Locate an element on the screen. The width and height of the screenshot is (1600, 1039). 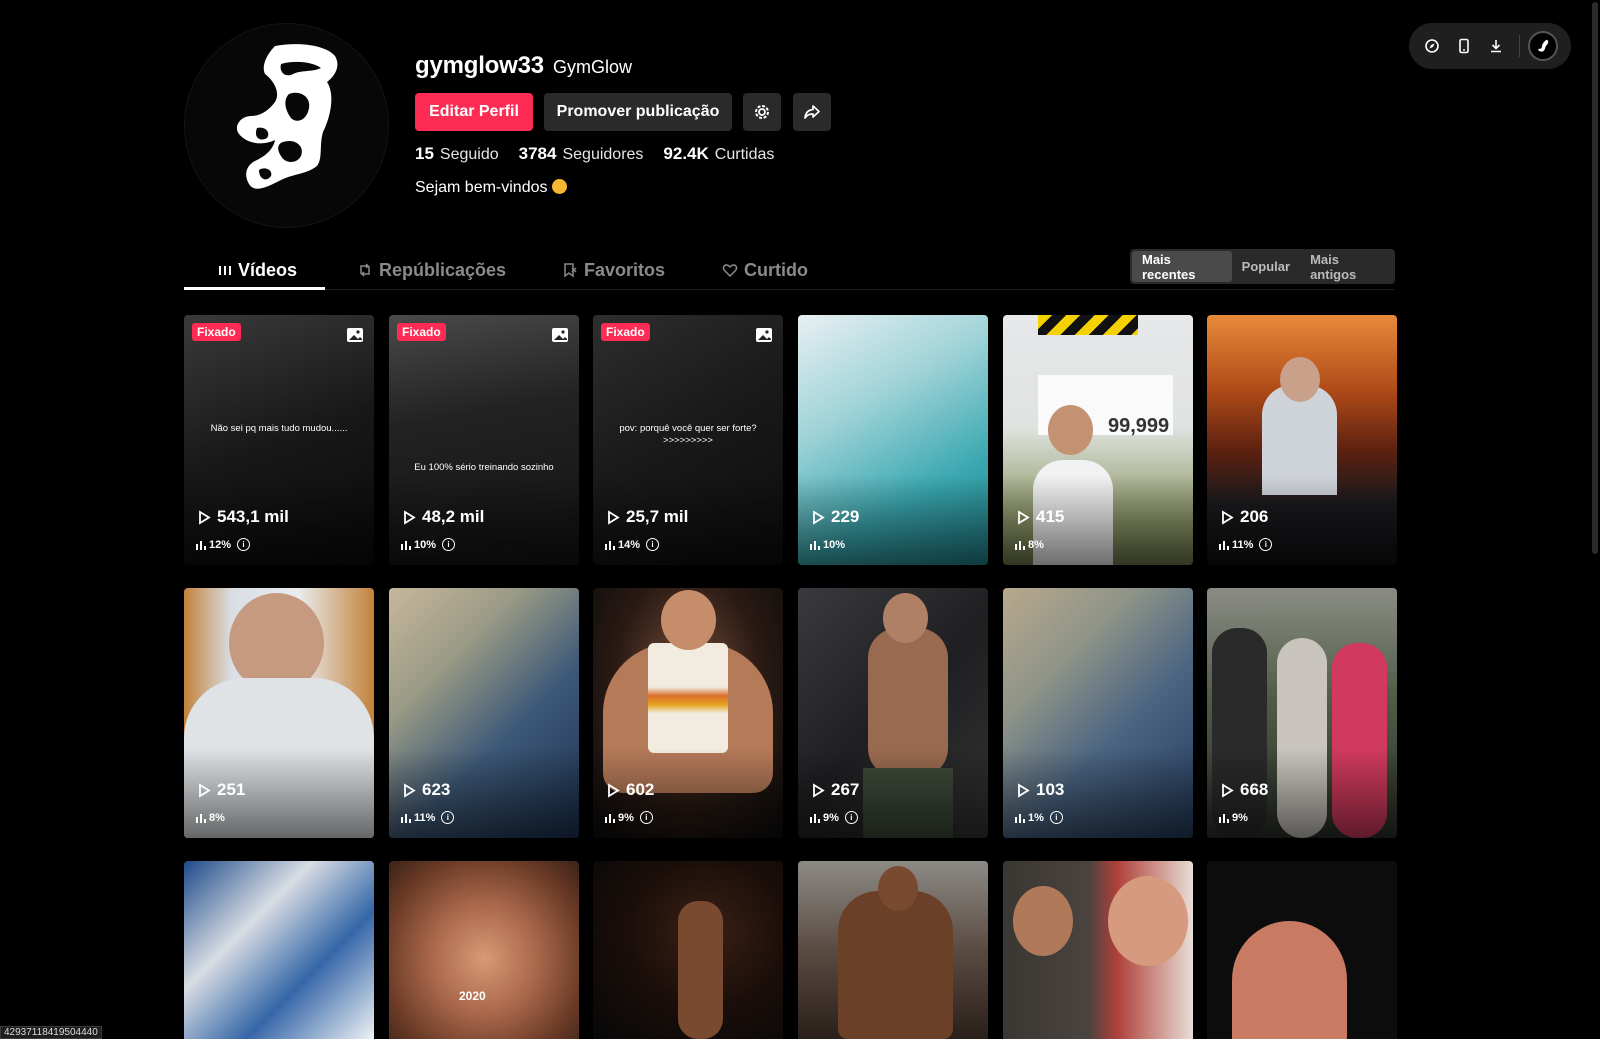
view-count: 229 is located at coordinates (835, 517).